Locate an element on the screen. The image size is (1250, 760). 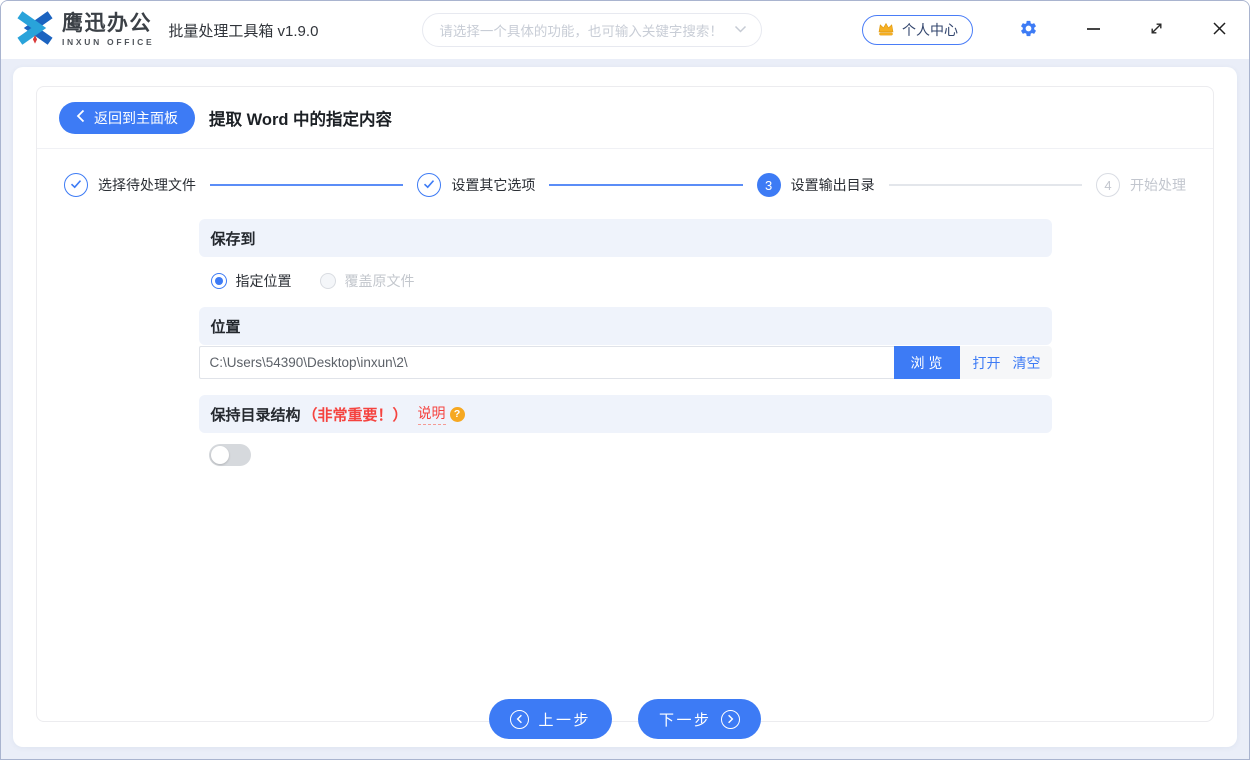
step-other-options: 设置其它选项 is located at coordinates (476, 185).